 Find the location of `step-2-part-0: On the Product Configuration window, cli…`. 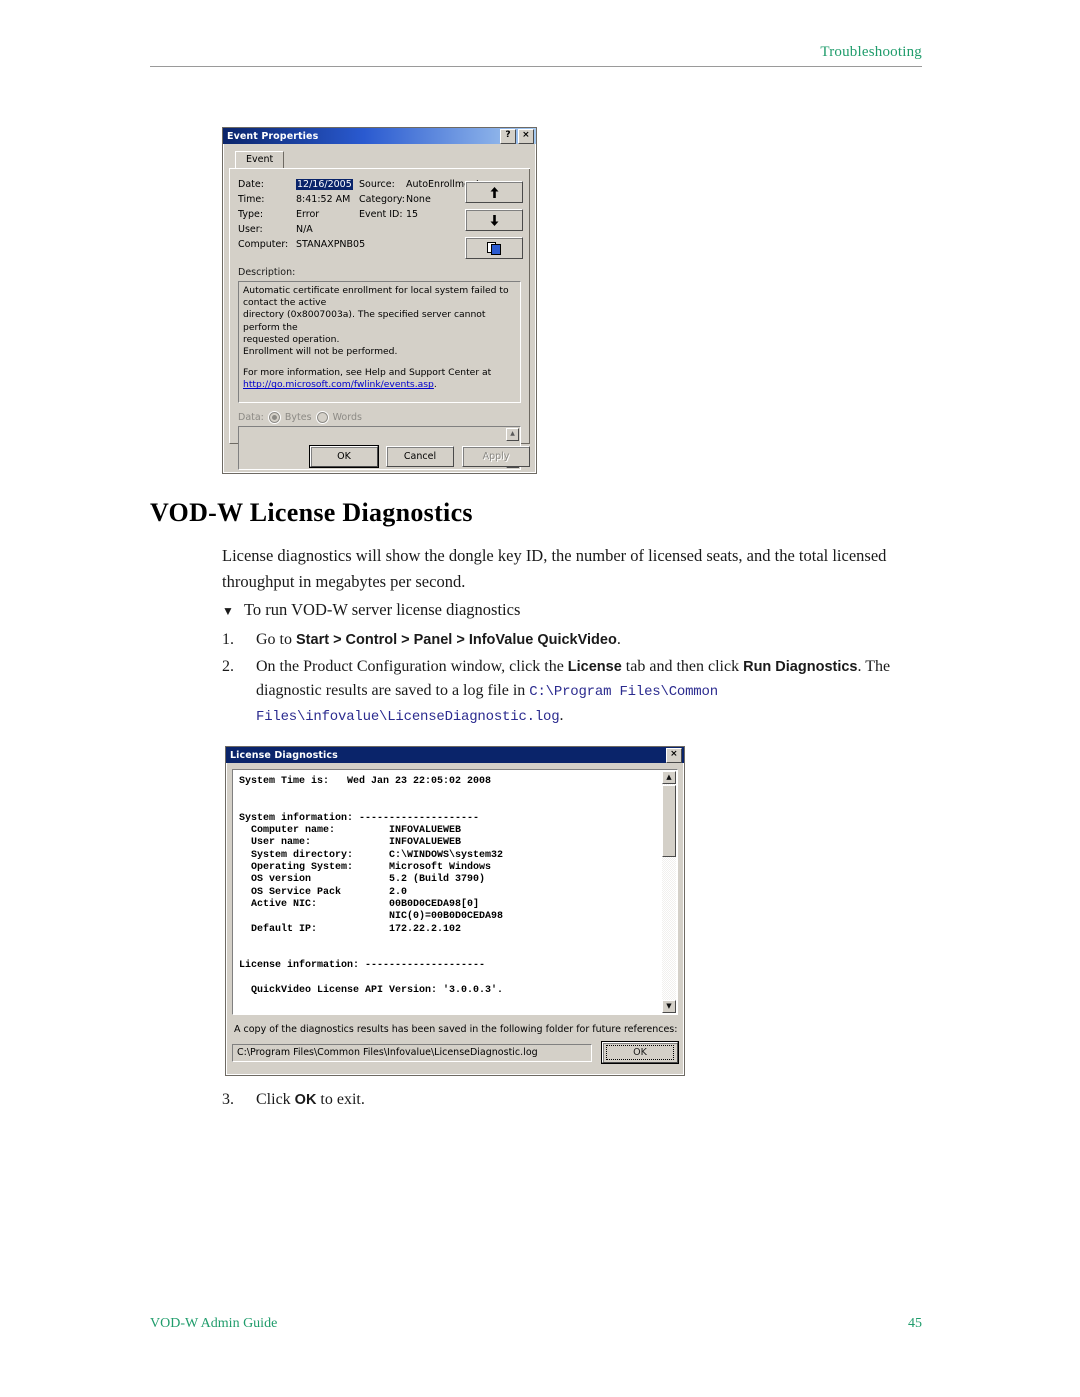

step-2-part-0: On the Product Configuration window, cli… is located at coordinates (412, 666).